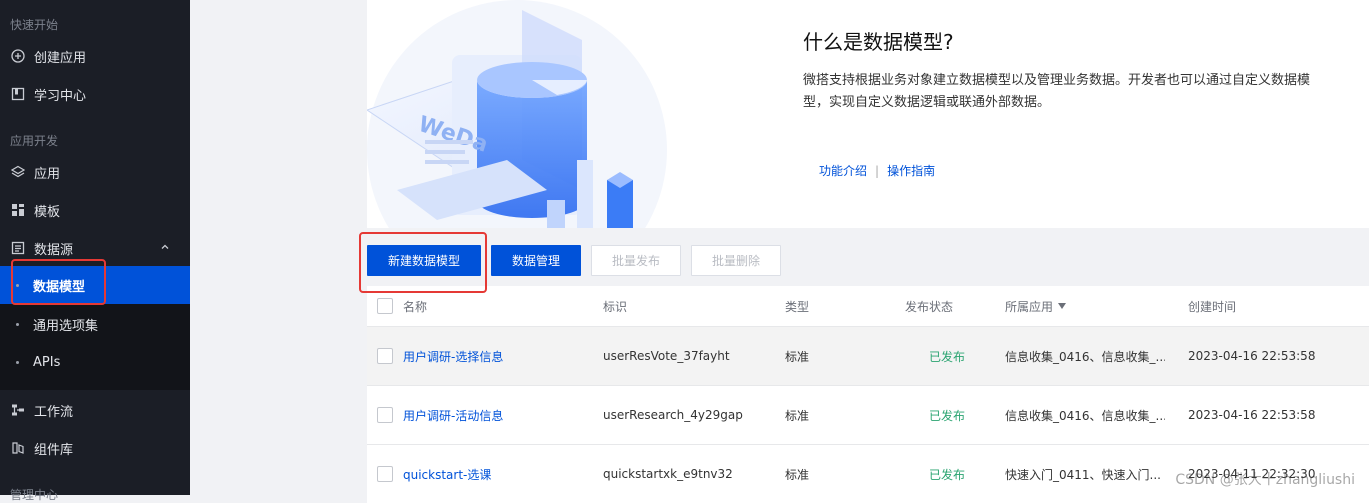 The image size is (1369, 503). What do you see at coordinates (636, 260) in the screenshot?
I see `batch-publish-button: 批量发布` at bounding box center [636, 260].